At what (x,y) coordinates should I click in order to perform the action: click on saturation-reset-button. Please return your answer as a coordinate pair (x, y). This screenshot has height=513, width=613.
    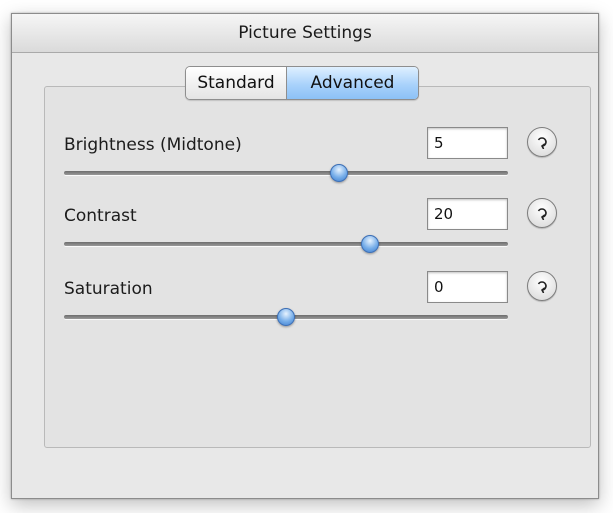
    Looking at the image, I should click on (542, 286).